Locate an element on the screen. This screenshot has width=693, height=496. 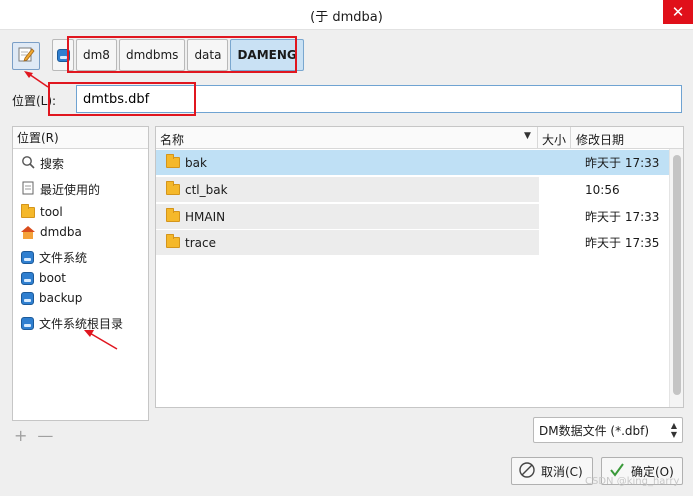
breadcrumb-root is located at coordinates (63, 55).